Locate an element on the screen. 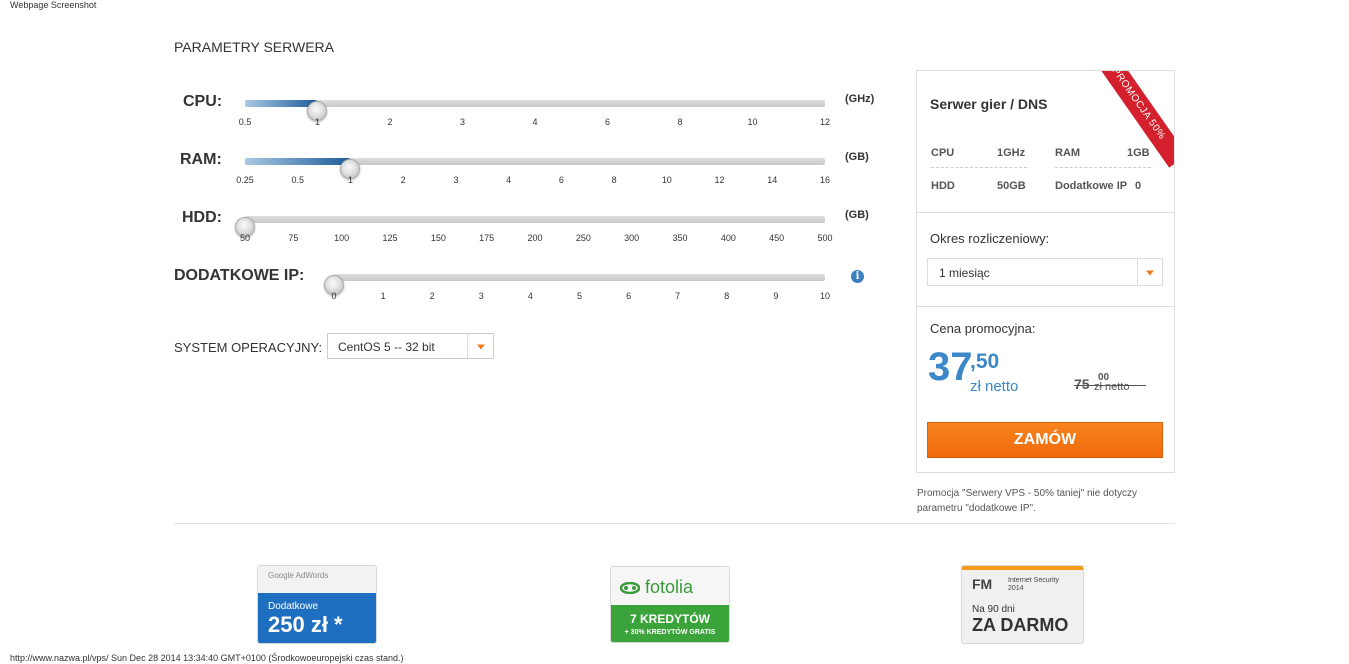 The image size is (1349, 664). ip-tick-label: 8 is located at coordinates (727, 296).